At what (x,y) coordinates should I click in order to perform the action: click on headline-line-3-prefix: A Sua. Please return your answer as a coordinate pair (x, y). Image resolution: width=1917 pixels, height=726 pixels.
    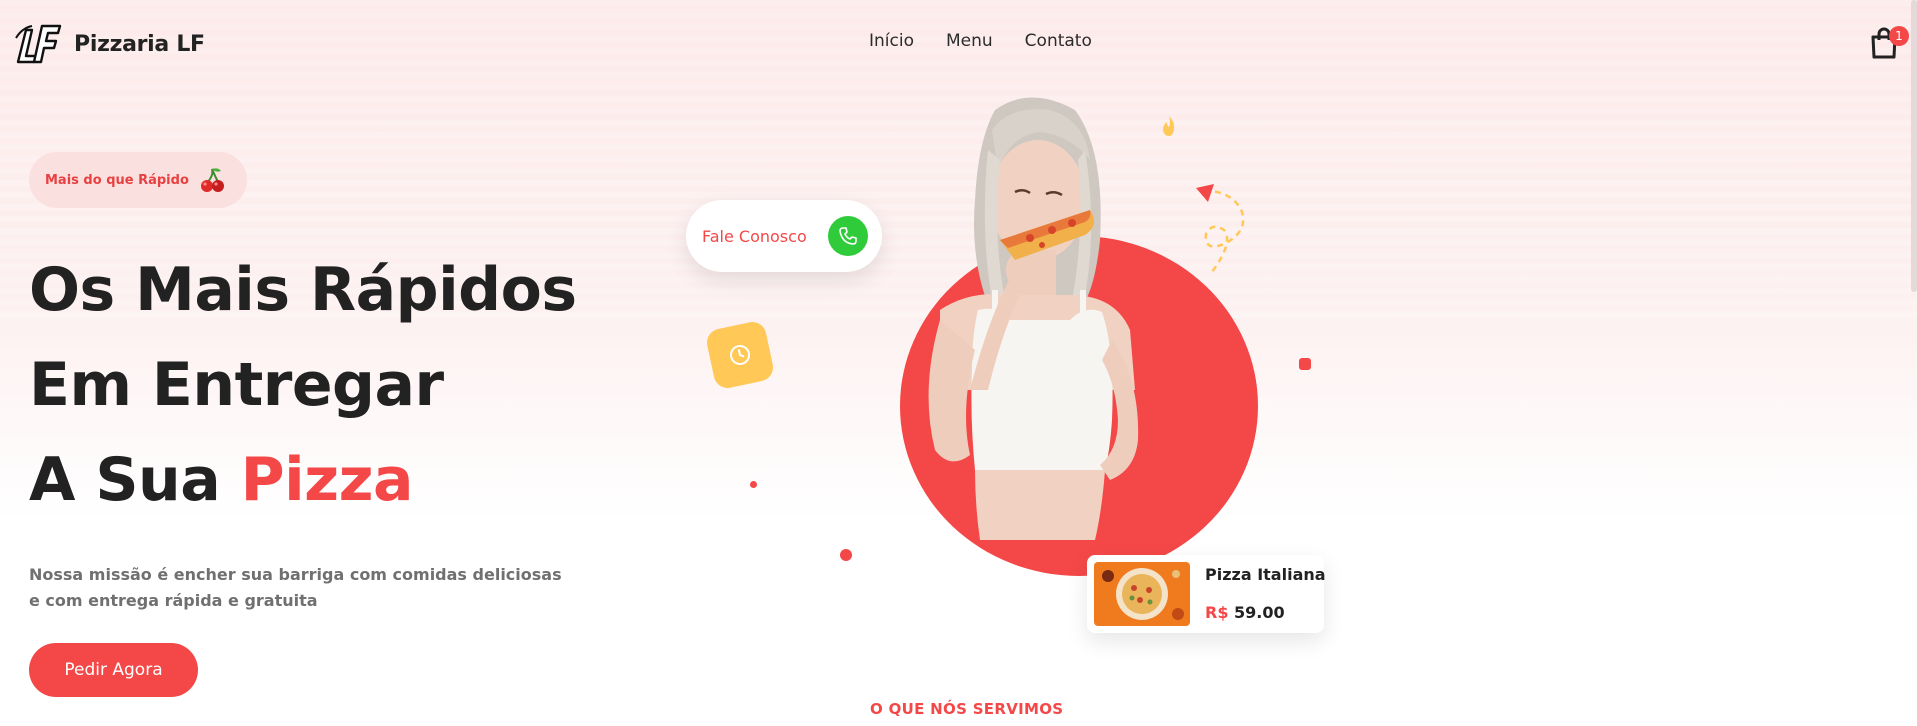
    Looking at the image, I should click on (125, 480).